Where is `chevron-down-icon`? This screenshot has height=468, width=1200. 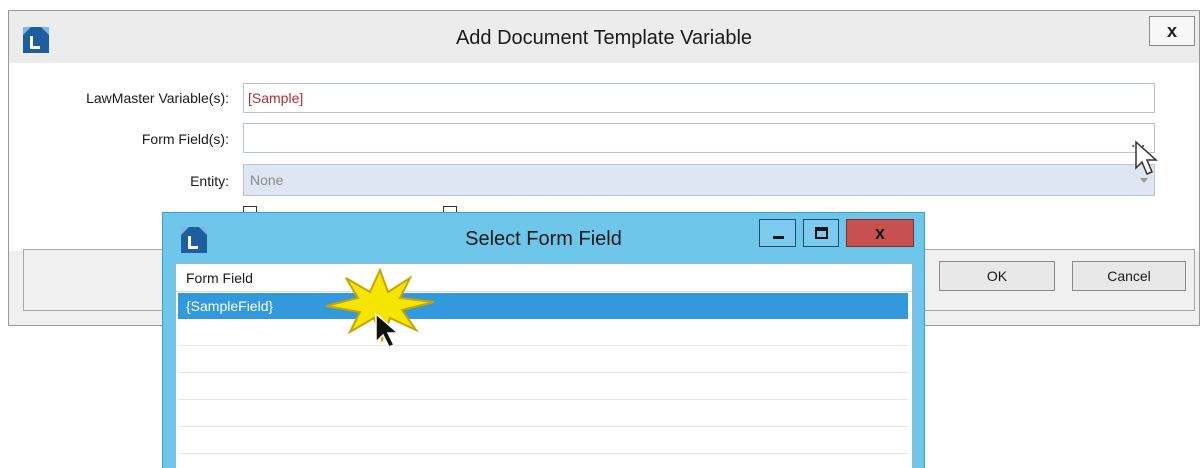 chevron-down-icon is located at coordinates (1144, 180).